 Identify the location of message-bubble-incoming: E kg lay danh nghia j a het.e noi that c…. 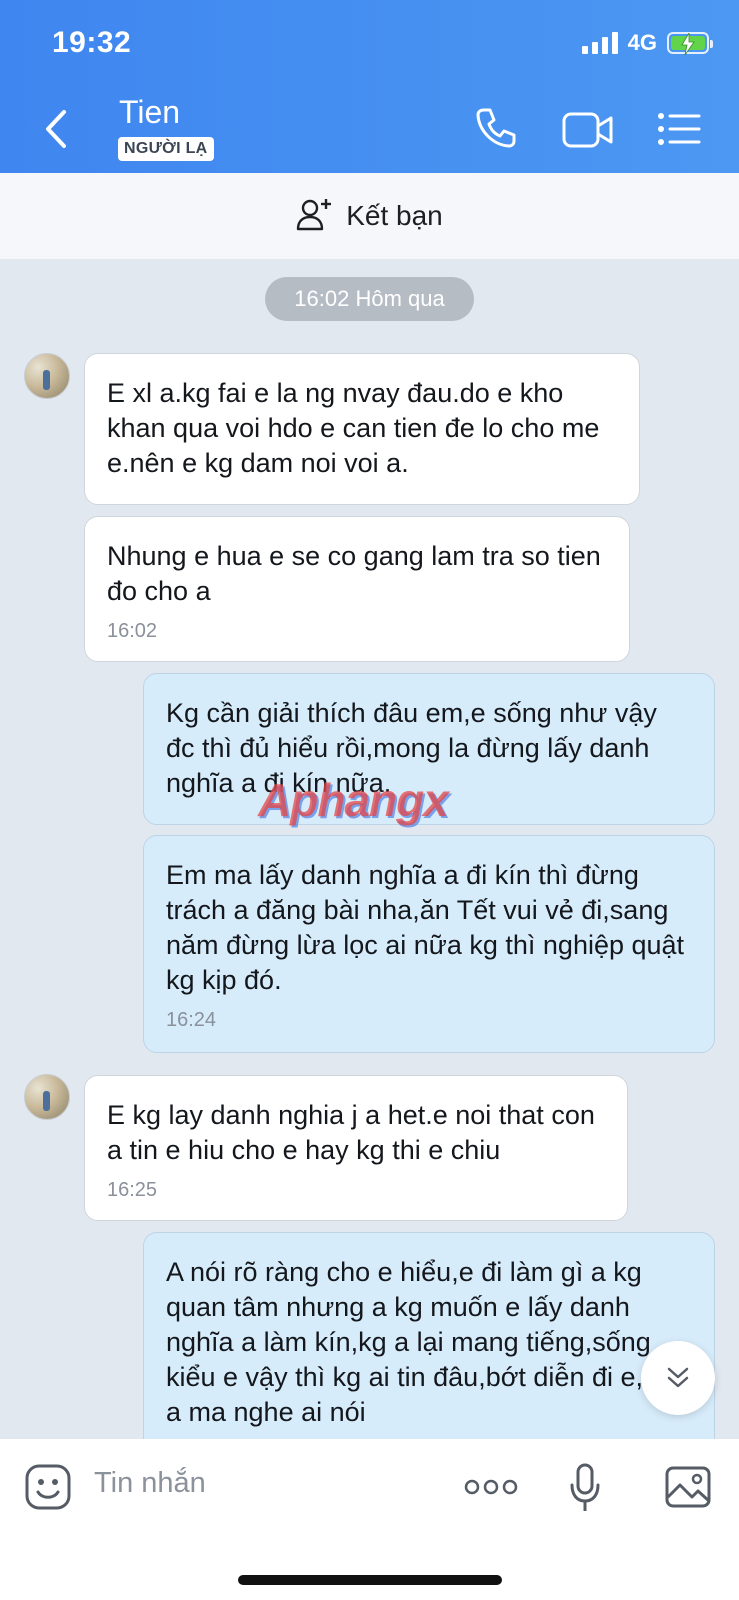
(356, 1148).